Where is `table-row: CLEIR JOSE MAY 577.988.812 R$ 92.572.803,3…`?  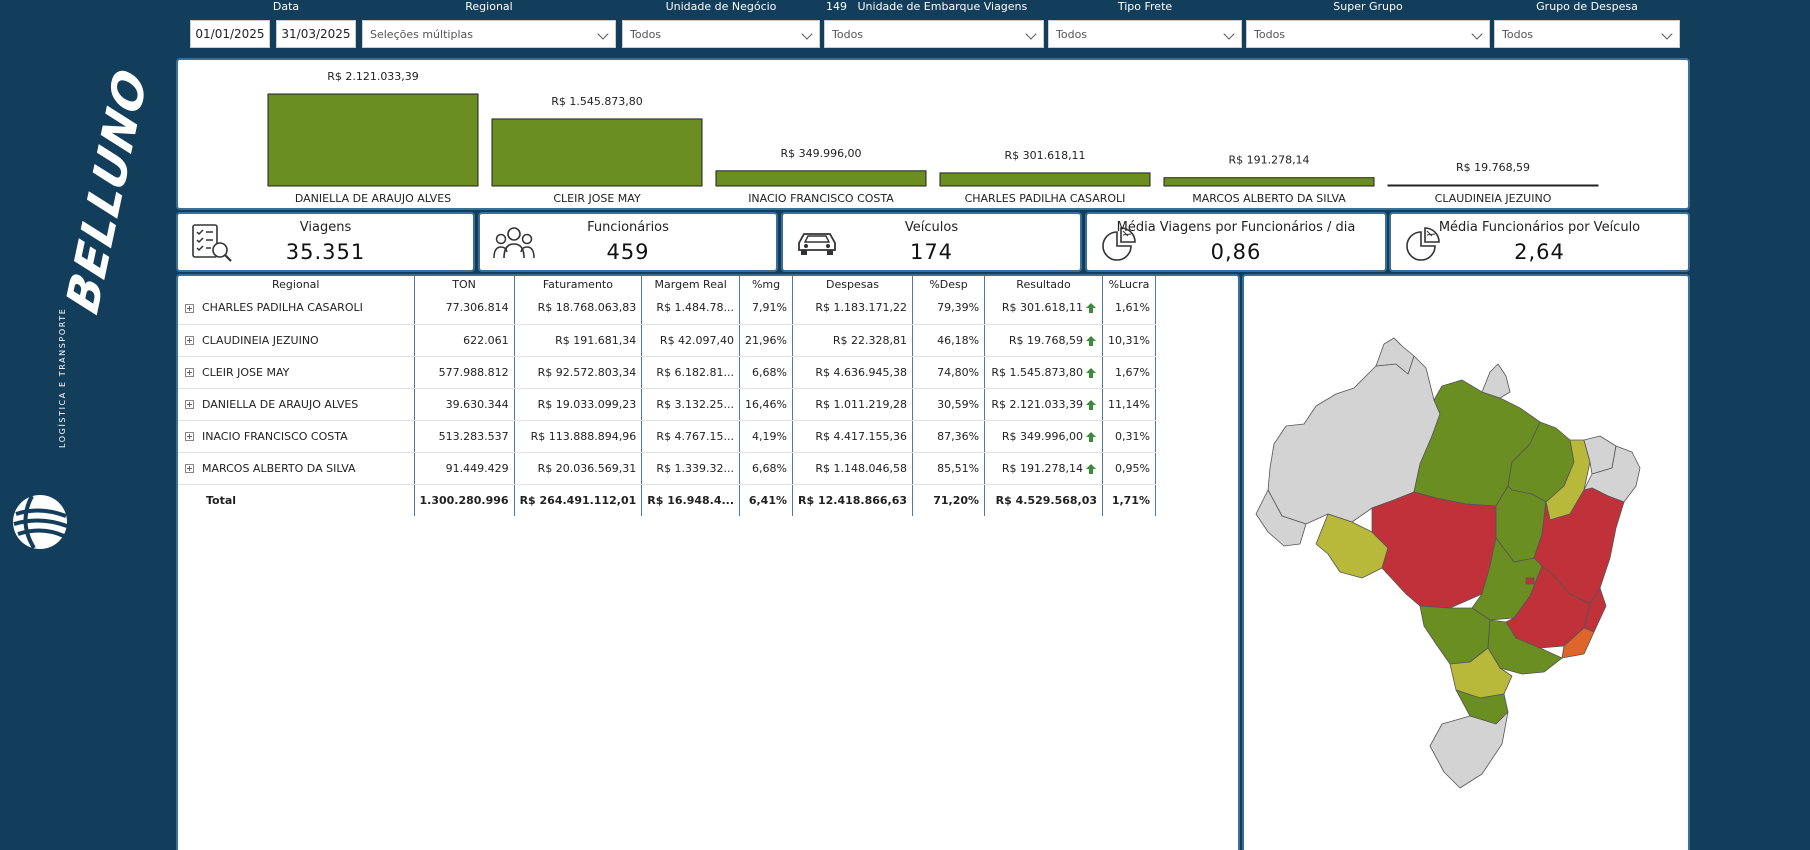
table-row: CLEIR JOSE MAY 577.988.812 R$ 92.572.803,3… is located at coordinates (667, 372).